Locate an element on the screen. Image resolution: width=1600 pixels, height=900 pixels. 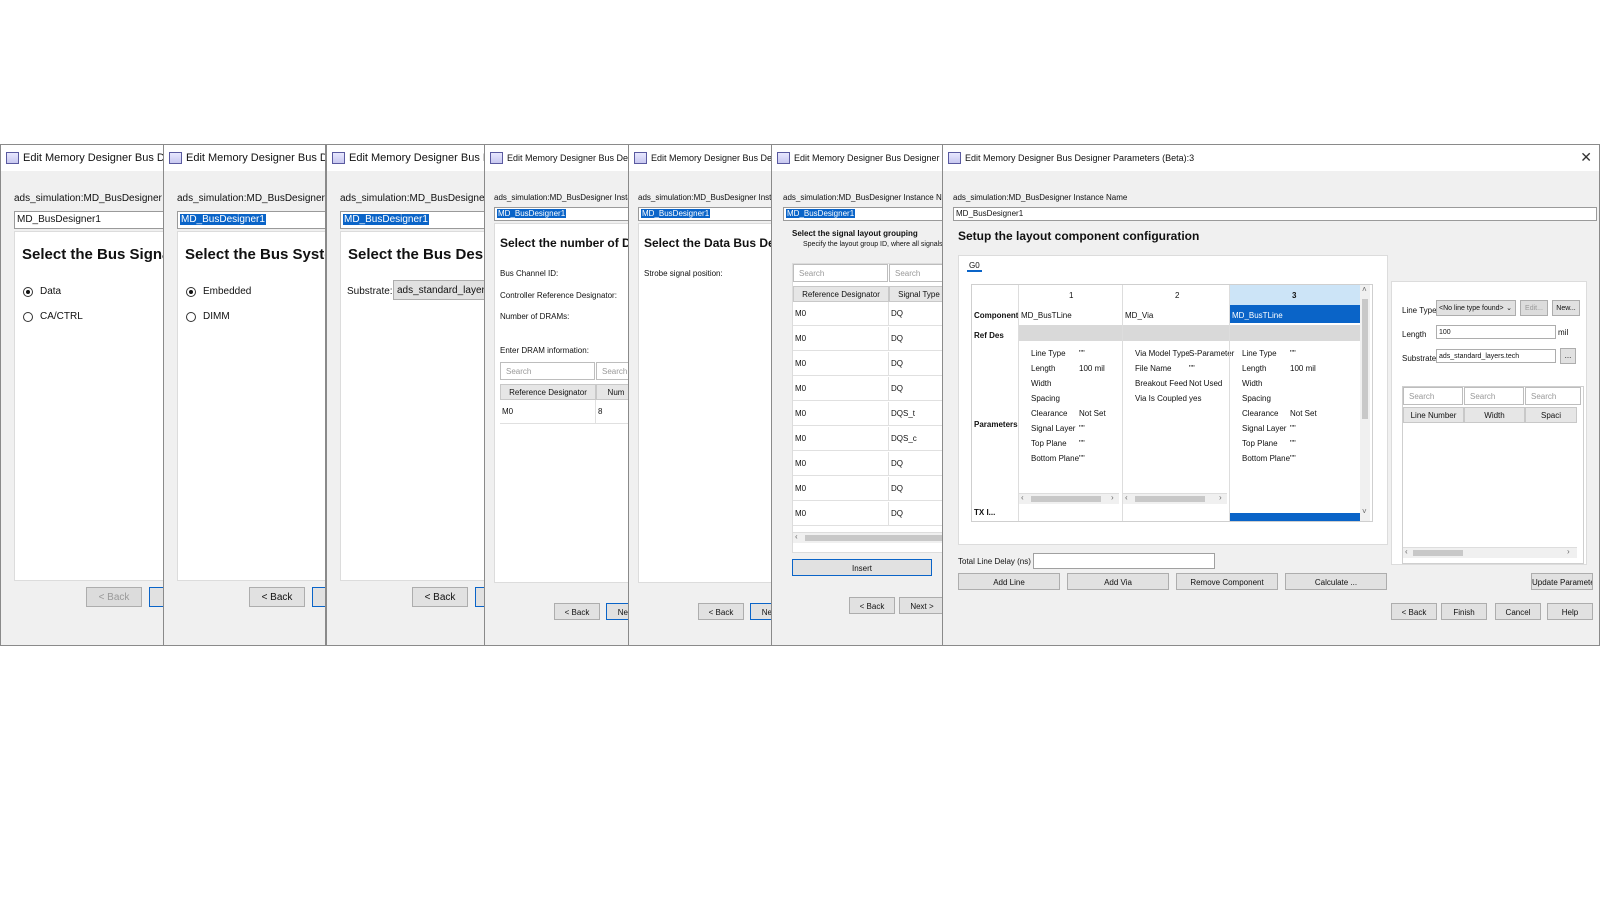
insert-button: Insert is located at coordinates (862, 567).